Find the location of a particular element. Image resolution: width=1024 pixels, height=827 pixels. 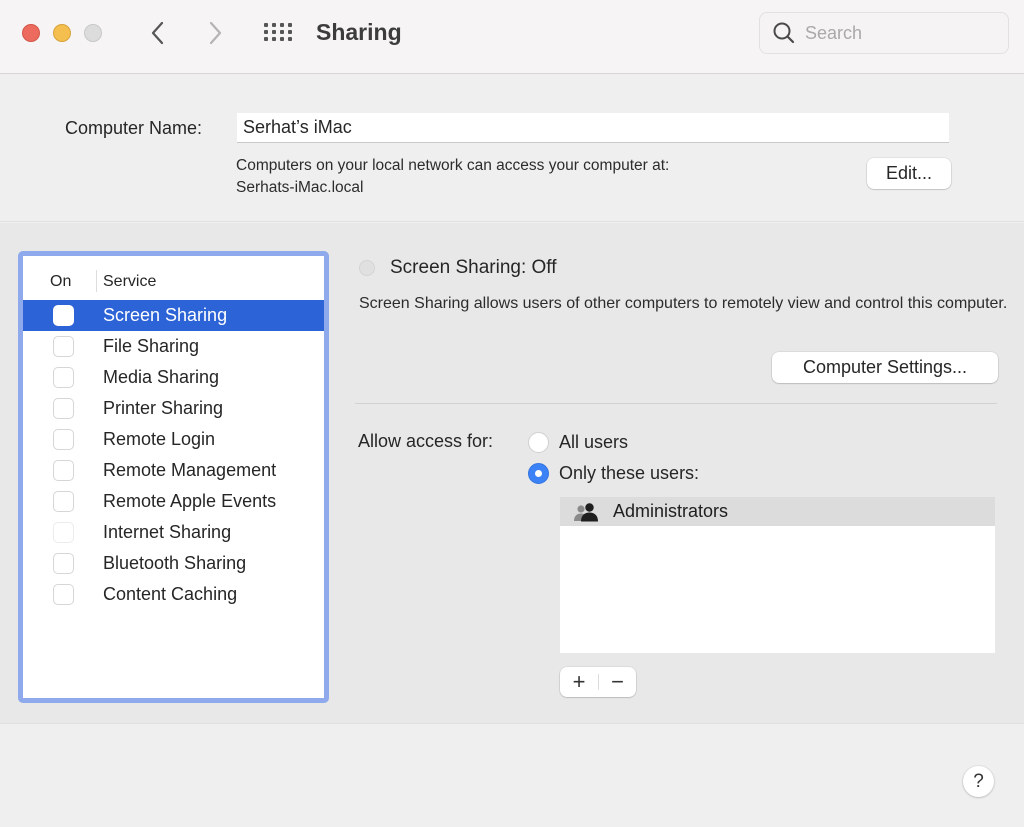

service-row-bluetooth-sharing: Bluetooth Sharing is located at coordinates (173, 563).